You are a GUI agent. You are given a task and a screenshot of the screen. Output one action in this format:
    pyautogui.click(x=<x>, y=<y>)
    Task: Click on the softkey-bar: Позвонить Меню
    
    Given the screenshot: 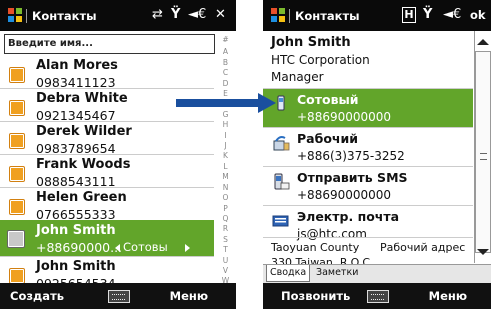 What is the action you would take?
    pyautogui.click(x=377, y=296)
    